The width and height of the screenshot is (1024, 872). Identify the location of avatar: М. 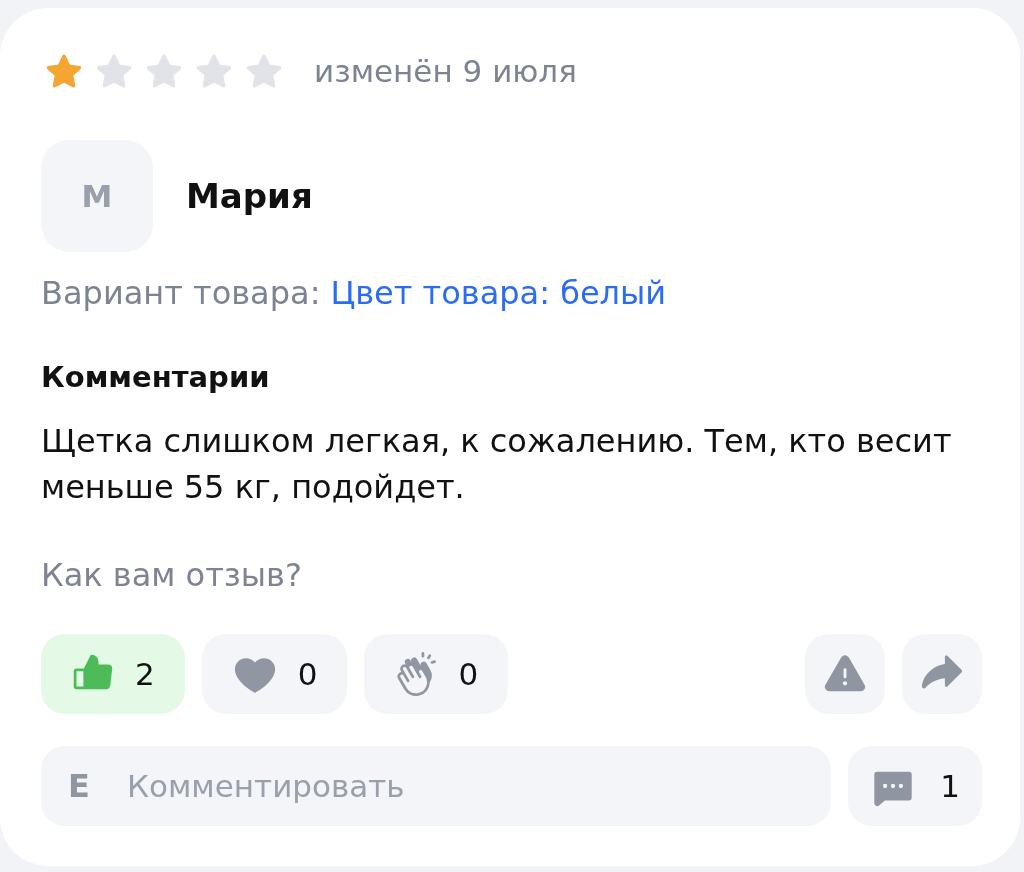
(97, 196).